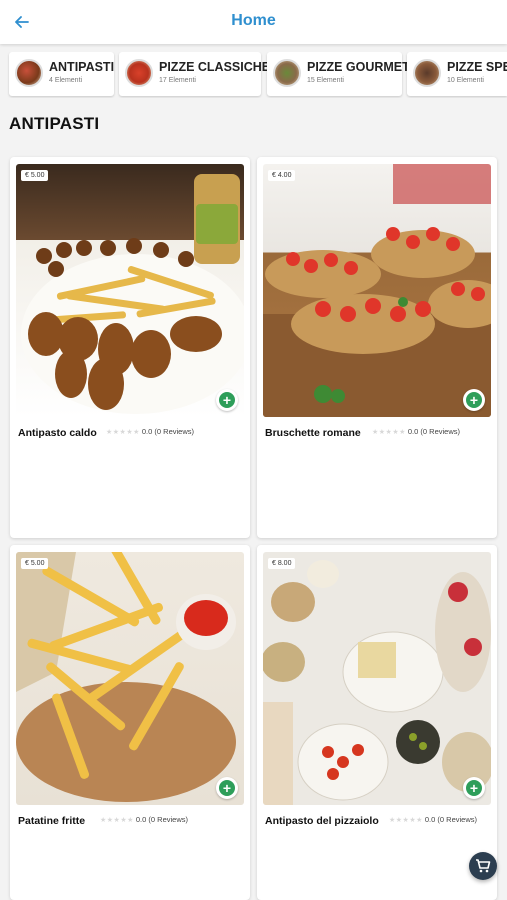  I want to click on product-name: Antipasto caldo, so click(57, 433).